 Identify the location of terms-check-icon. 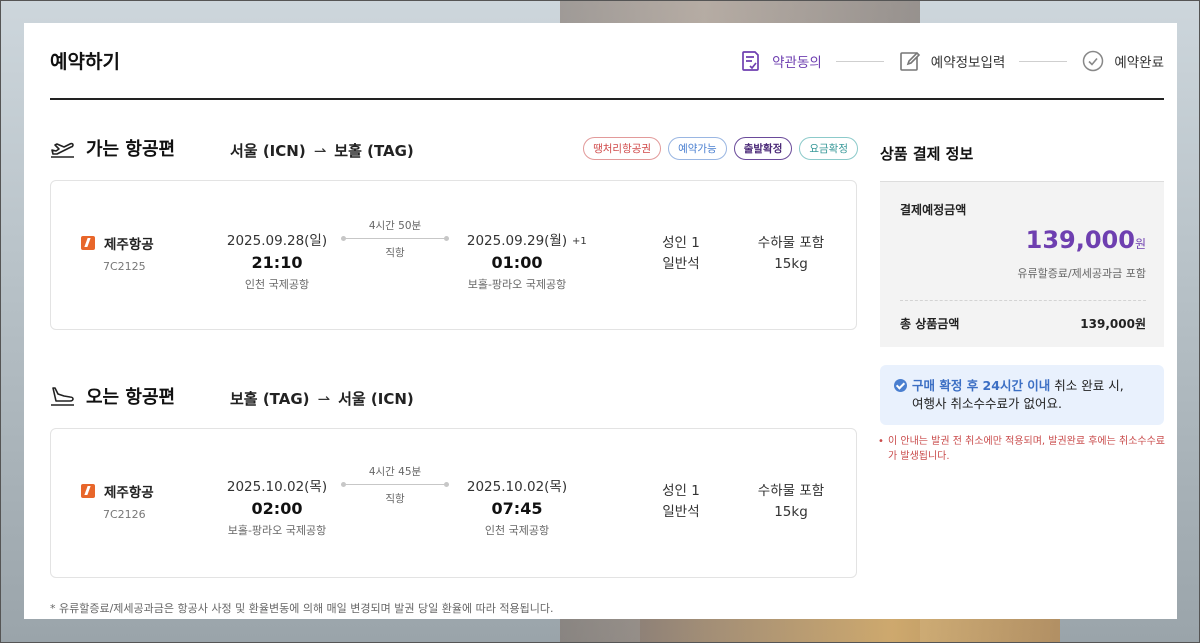
(750, 61).